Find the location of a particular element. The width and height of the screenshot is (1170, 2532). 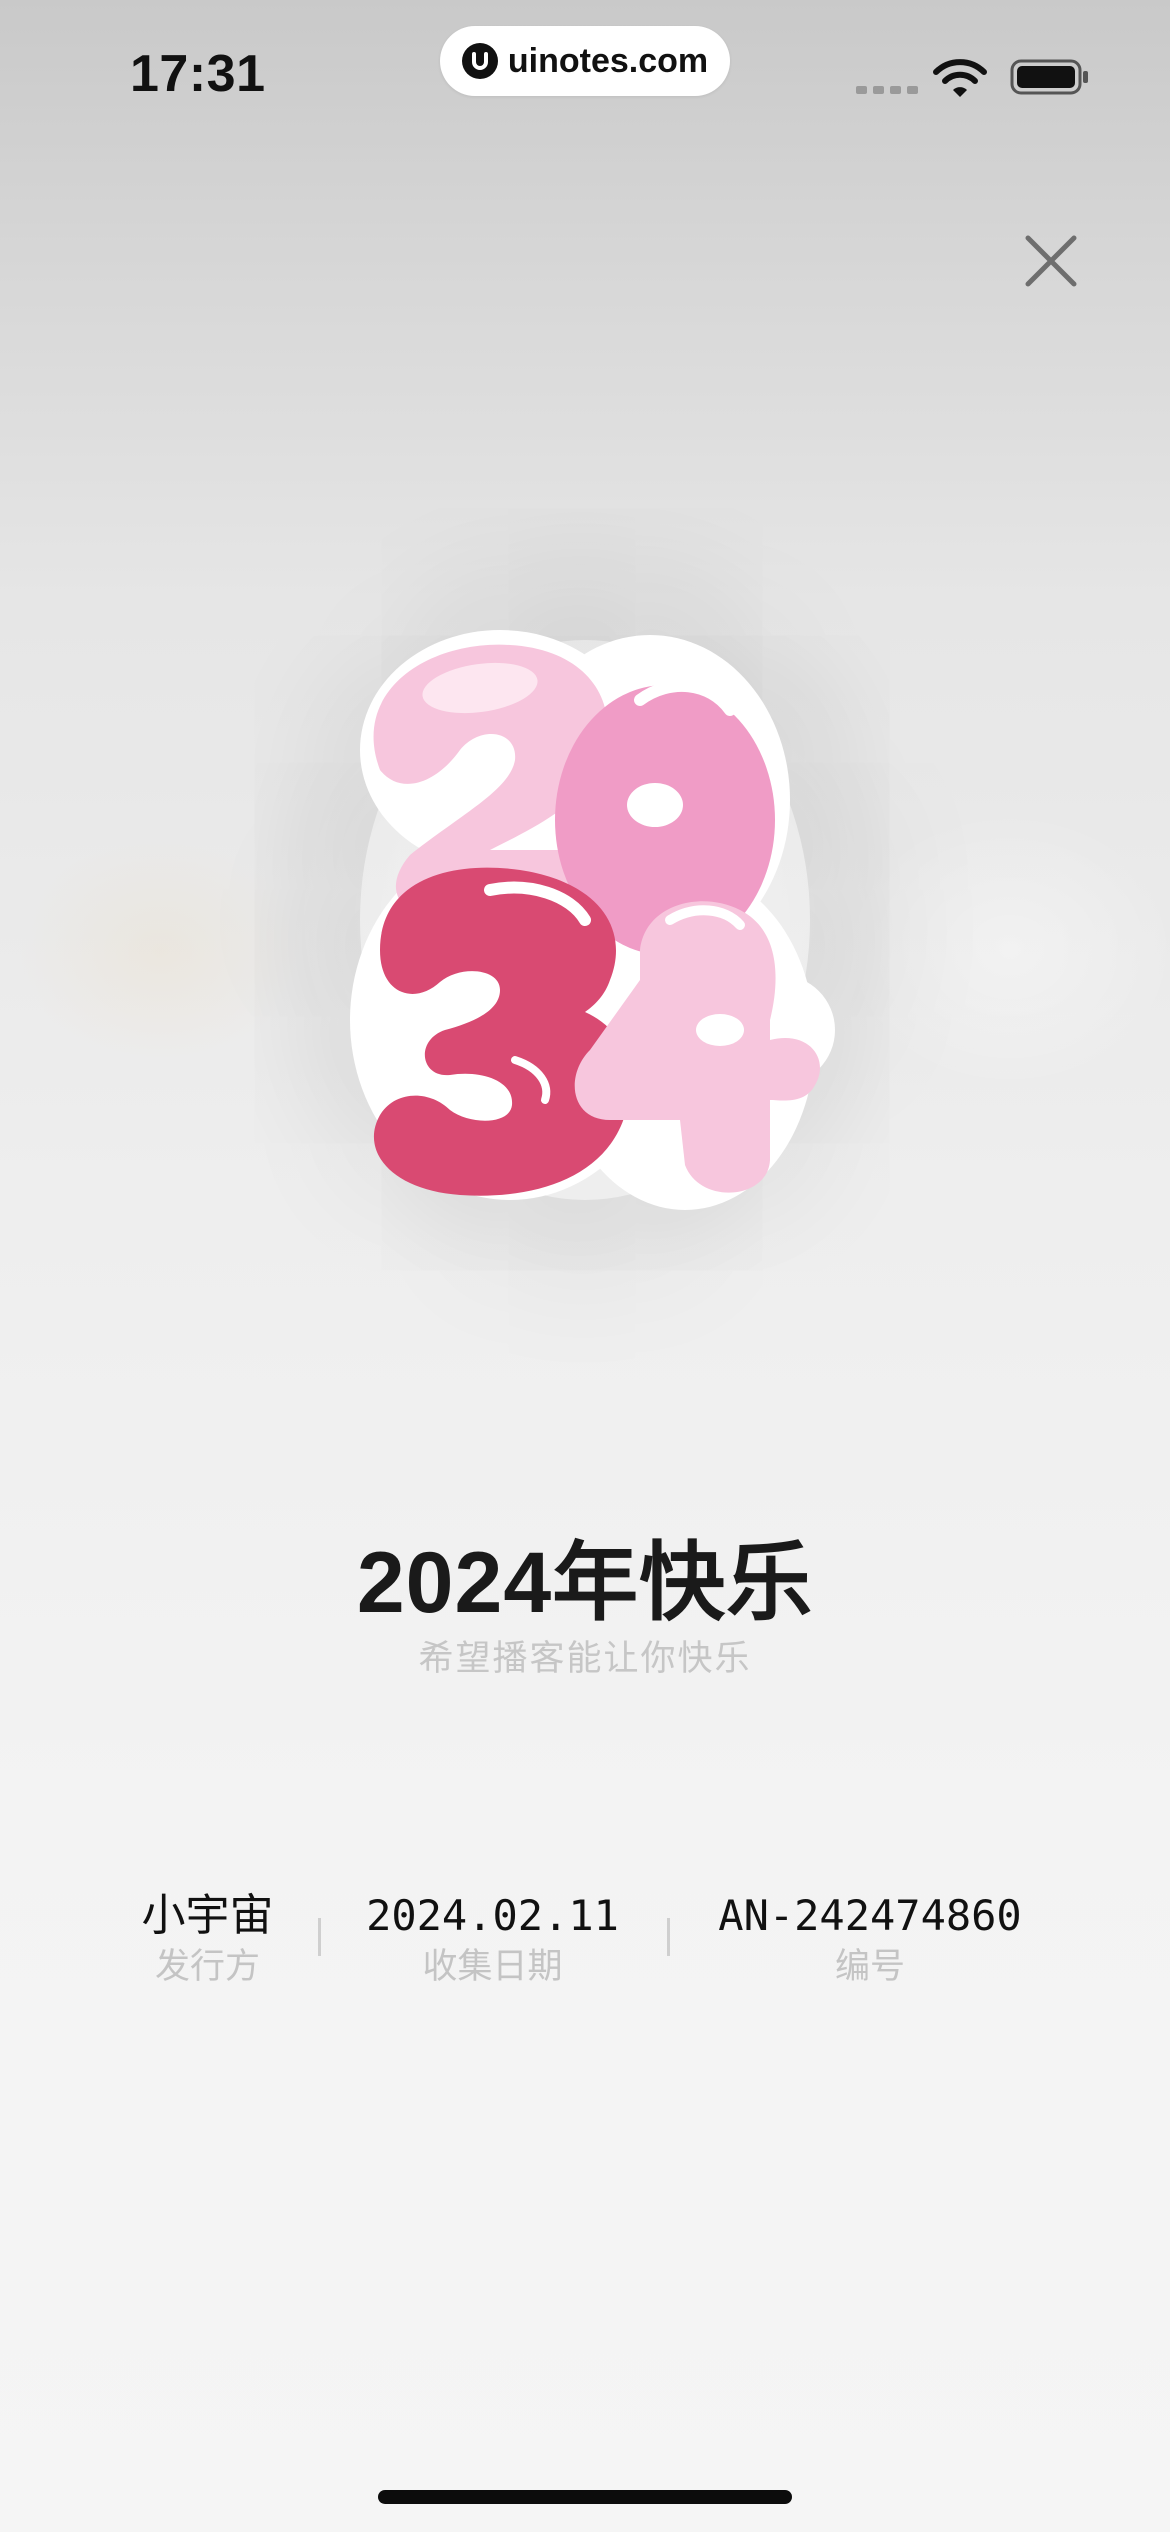

date-info: 2024.02.11 收集日期 is located at coordinates (492, 1939).